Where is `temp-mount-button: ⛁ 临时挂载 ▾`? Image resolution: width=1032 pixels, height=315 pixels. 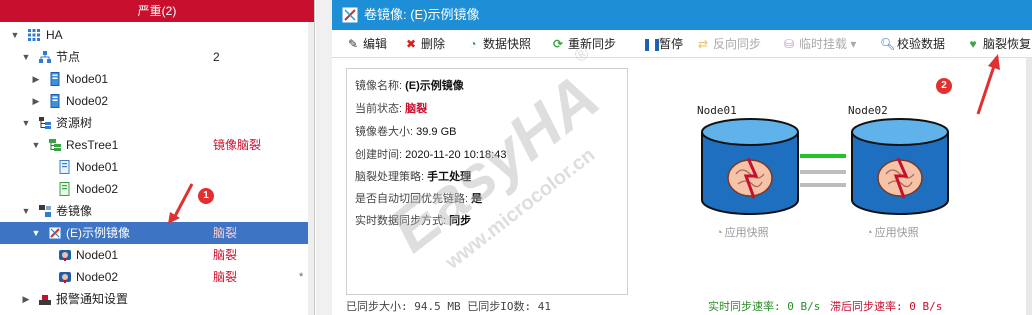 temp-mount-button: ⛁ 临时挂载 ▾ is located at coordinates (819, 44).